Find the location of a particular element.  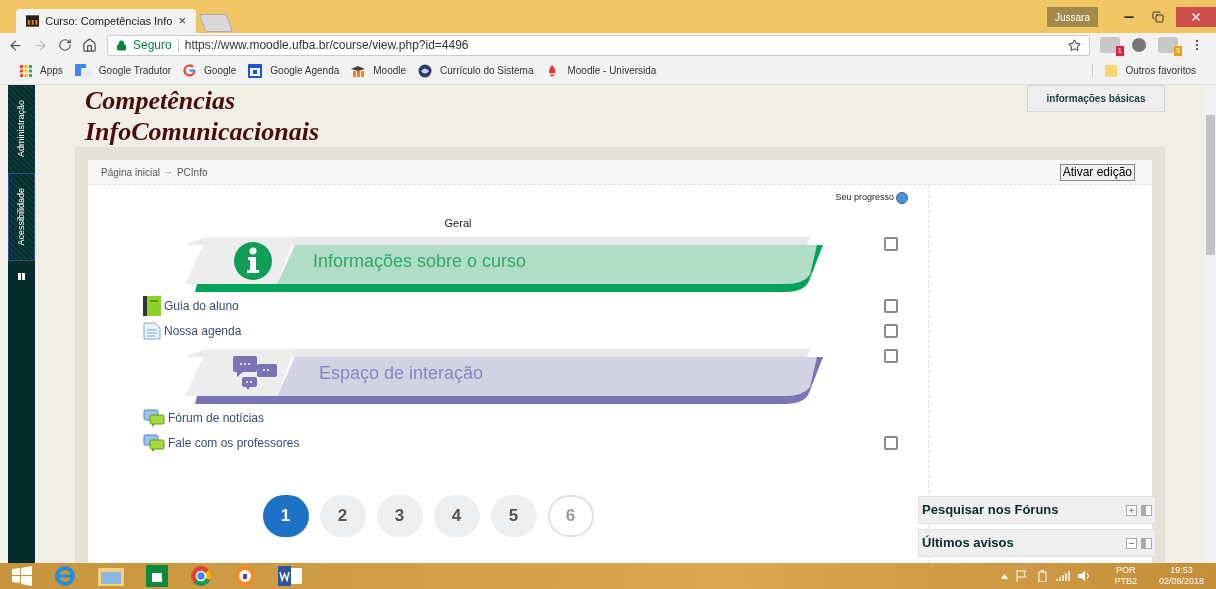

battery-icon is located at coordinates (1042, 576).